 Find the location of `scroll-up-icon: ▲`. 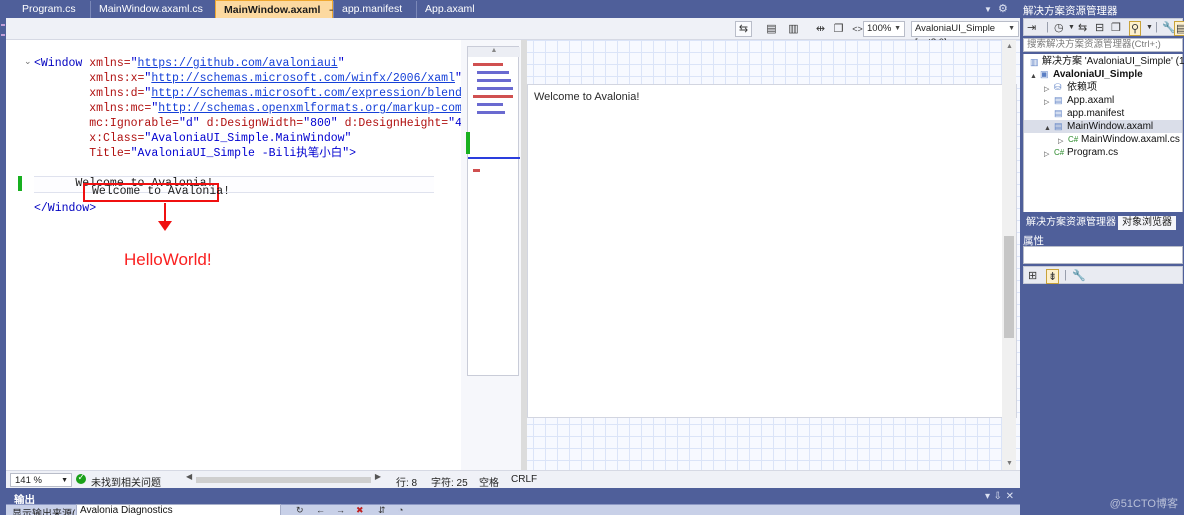

scroll-up-icon: ▲ is located at coordinates (1009, 46).